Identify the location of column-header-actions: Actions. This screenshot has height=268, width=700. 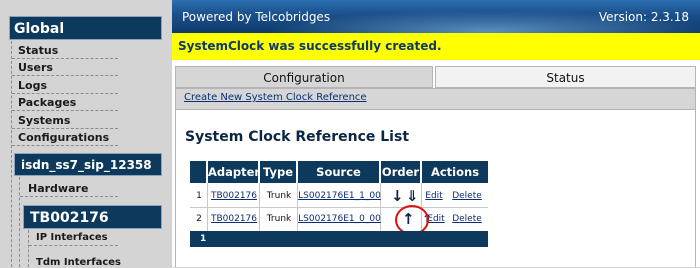
(455, 172).